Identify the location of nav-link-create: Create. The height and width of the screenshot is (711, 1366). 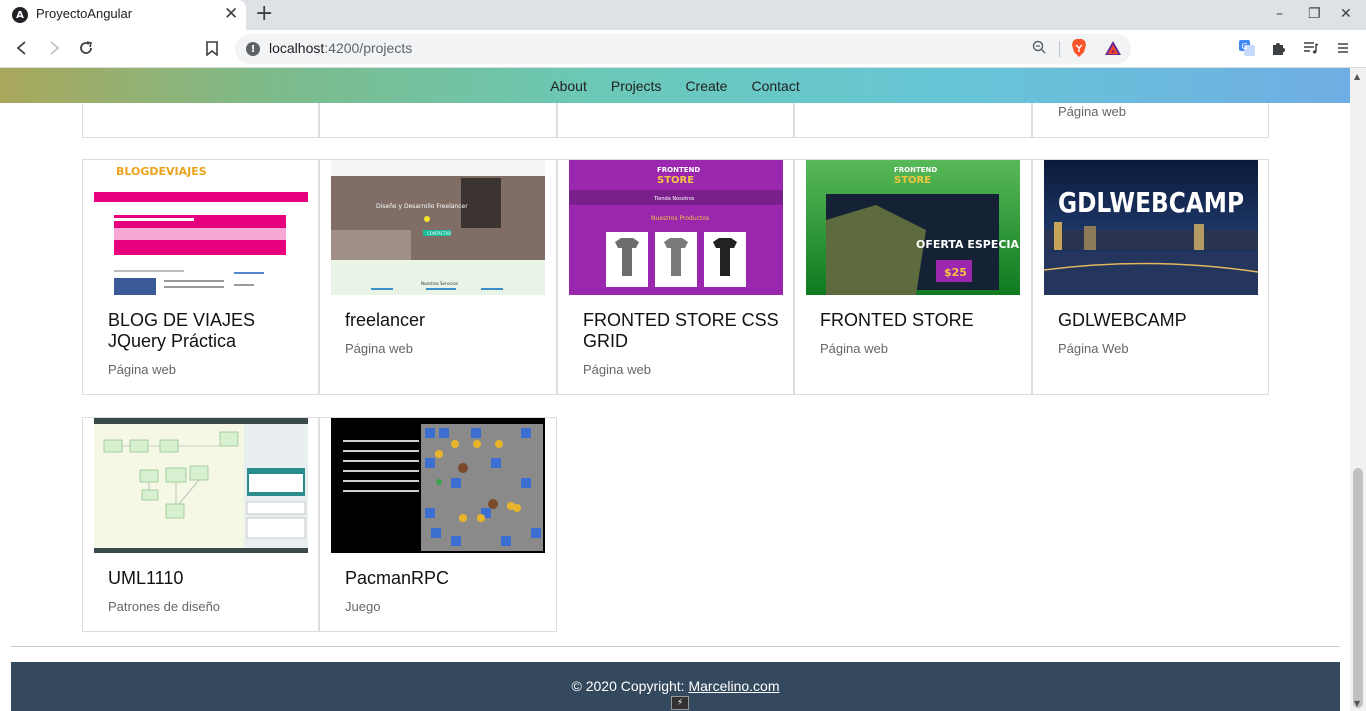
(706, 86).